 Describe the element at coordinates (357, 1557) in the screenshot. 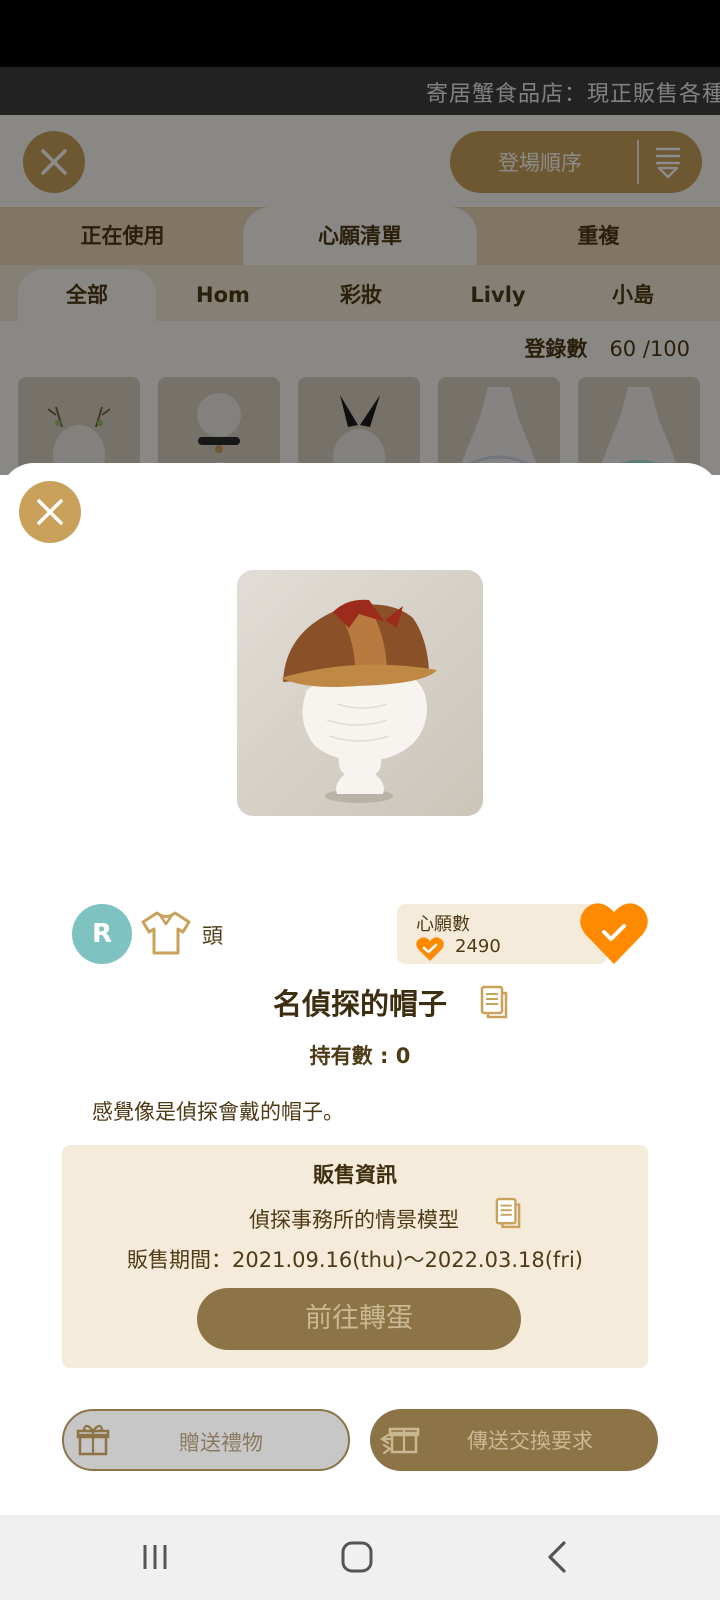

I see `home-icon` at that location.